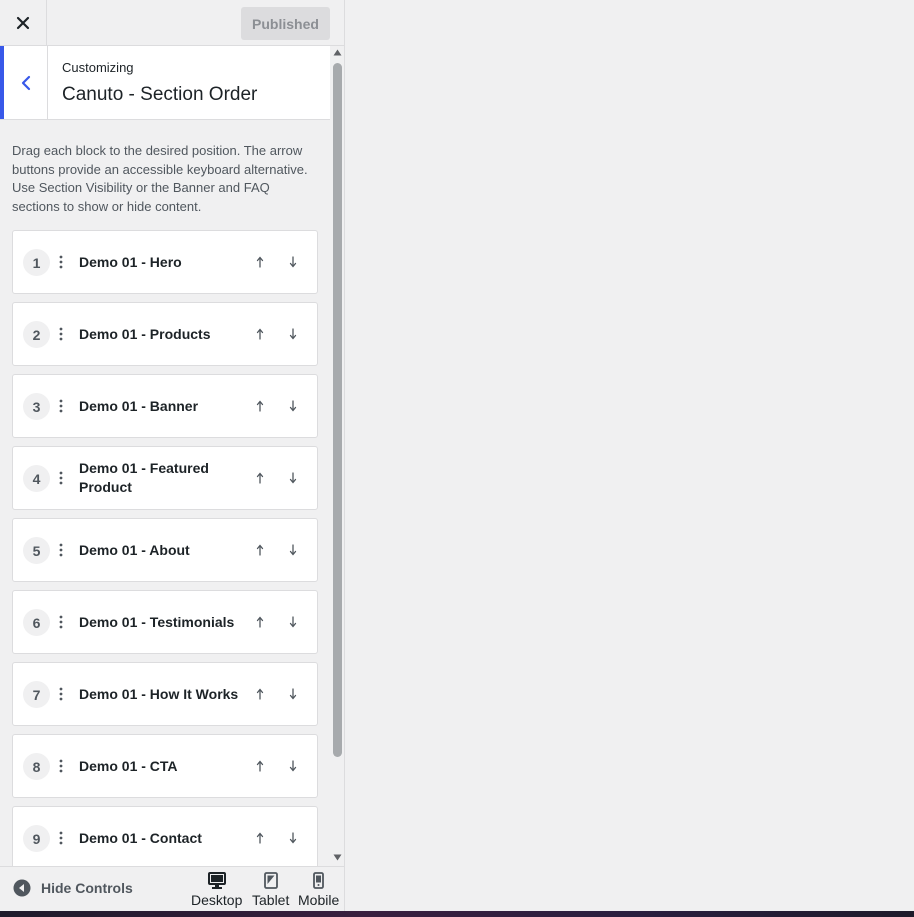 This screenshot has height=917, width=914. I want to click on section-label: Demo 01 - Banner, so click(139, 405).